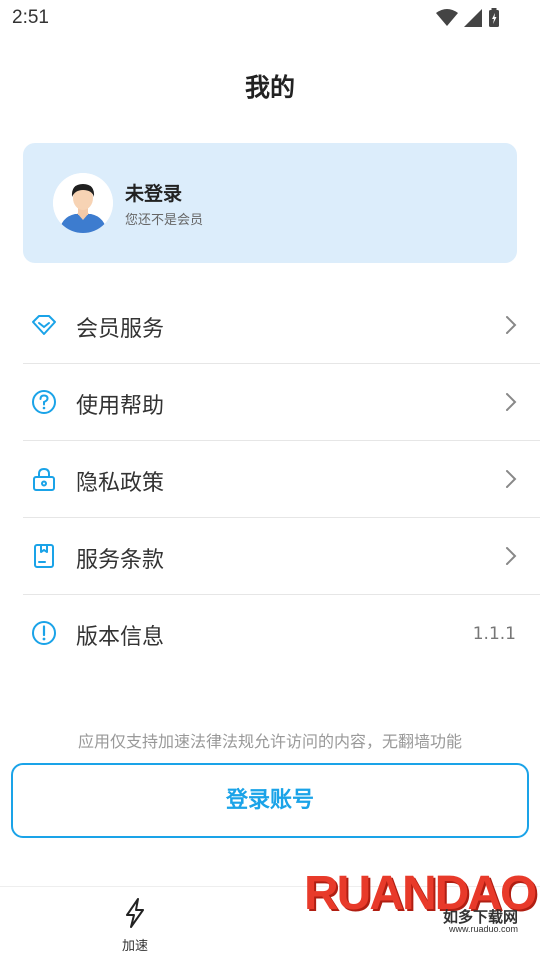 Image resolution: width=540 pixels, height=960 pixels. Describe the element at coordinates (270, 800) in the screenshot. I see `login-button: 登录账号` at that location.